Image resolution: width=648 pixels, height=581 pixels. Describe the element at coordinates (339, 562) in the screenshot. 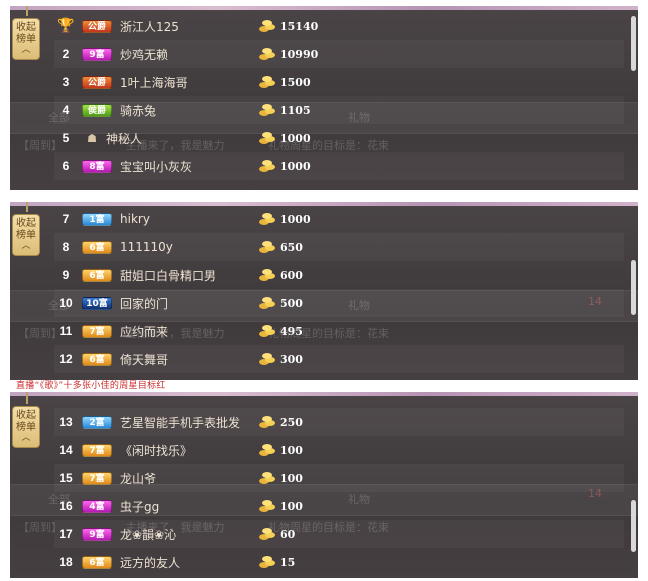

I see `ranking-row: 18 6富 远方的友人 15` at that location.